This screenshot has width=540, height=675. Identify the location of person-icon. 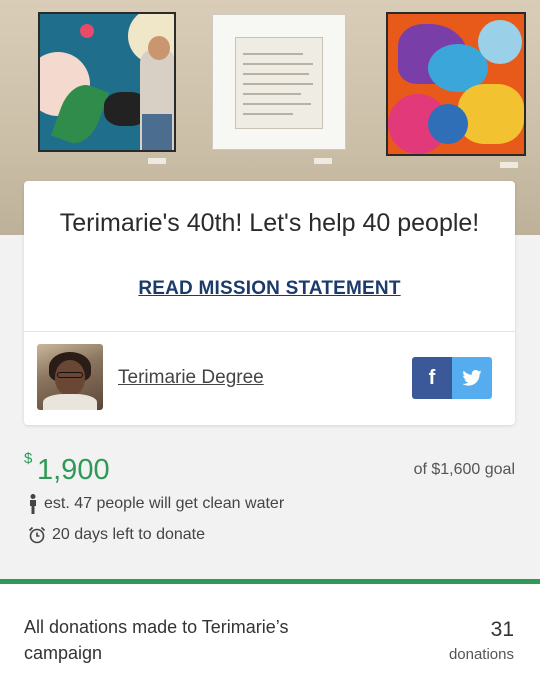
(33, 504).